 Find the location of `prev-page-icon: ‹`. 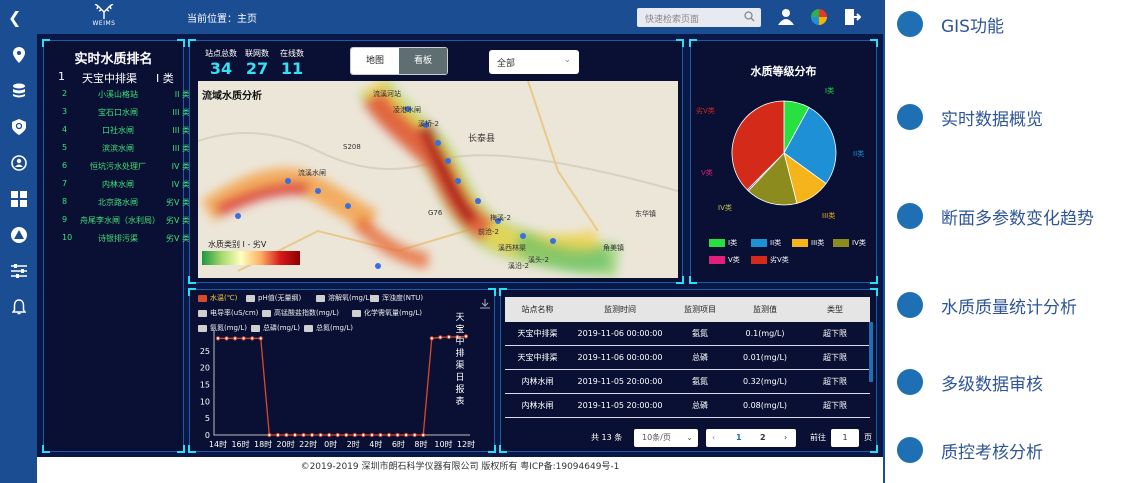

prev-page-icon: ‹ is located at coordinates (713, 438).